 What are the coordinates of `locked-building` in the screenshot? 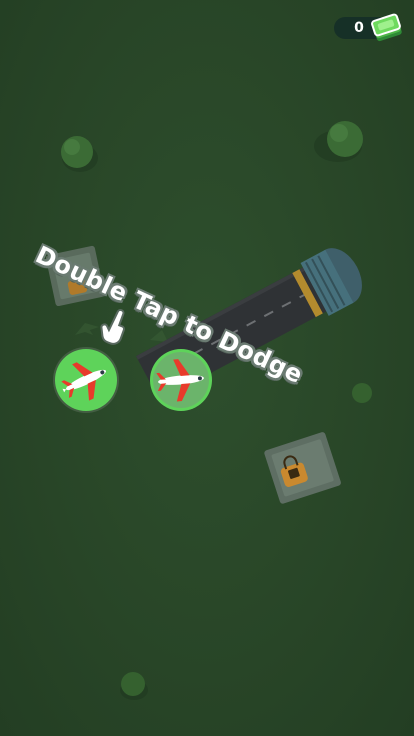 It's located at (302, 468).